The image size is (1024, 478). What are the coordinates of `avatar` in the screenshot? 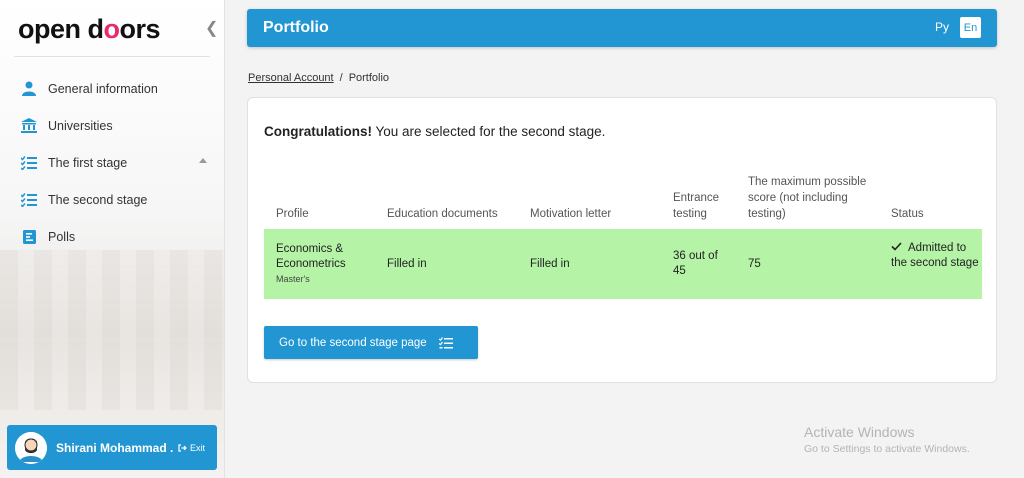 It's located at (31, 447).